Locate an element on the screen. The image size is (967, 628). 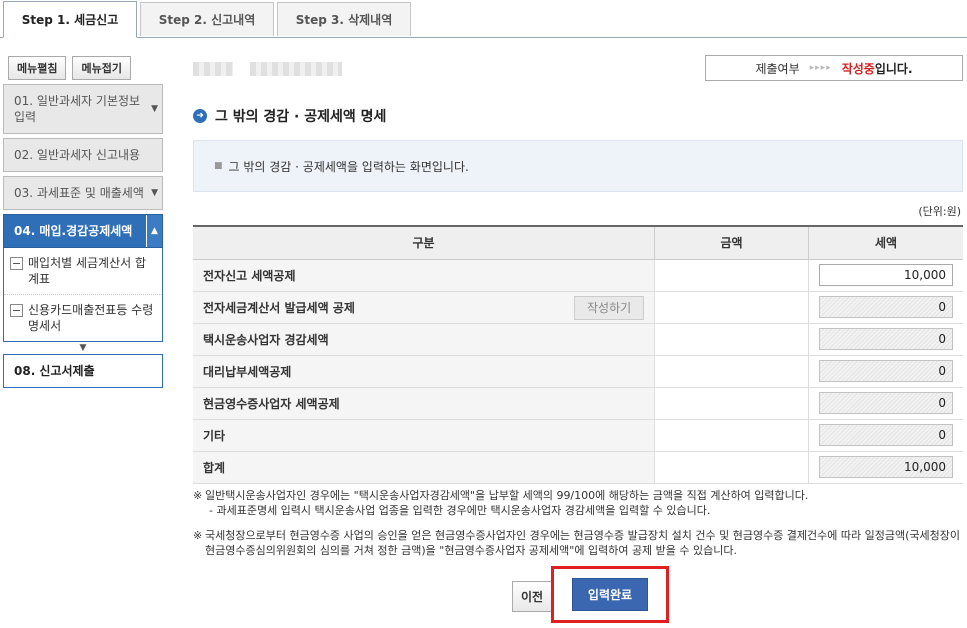
section-title-text: 그 밖의 경감 · 공제세액 명세 is located at coordinates (301, 117).